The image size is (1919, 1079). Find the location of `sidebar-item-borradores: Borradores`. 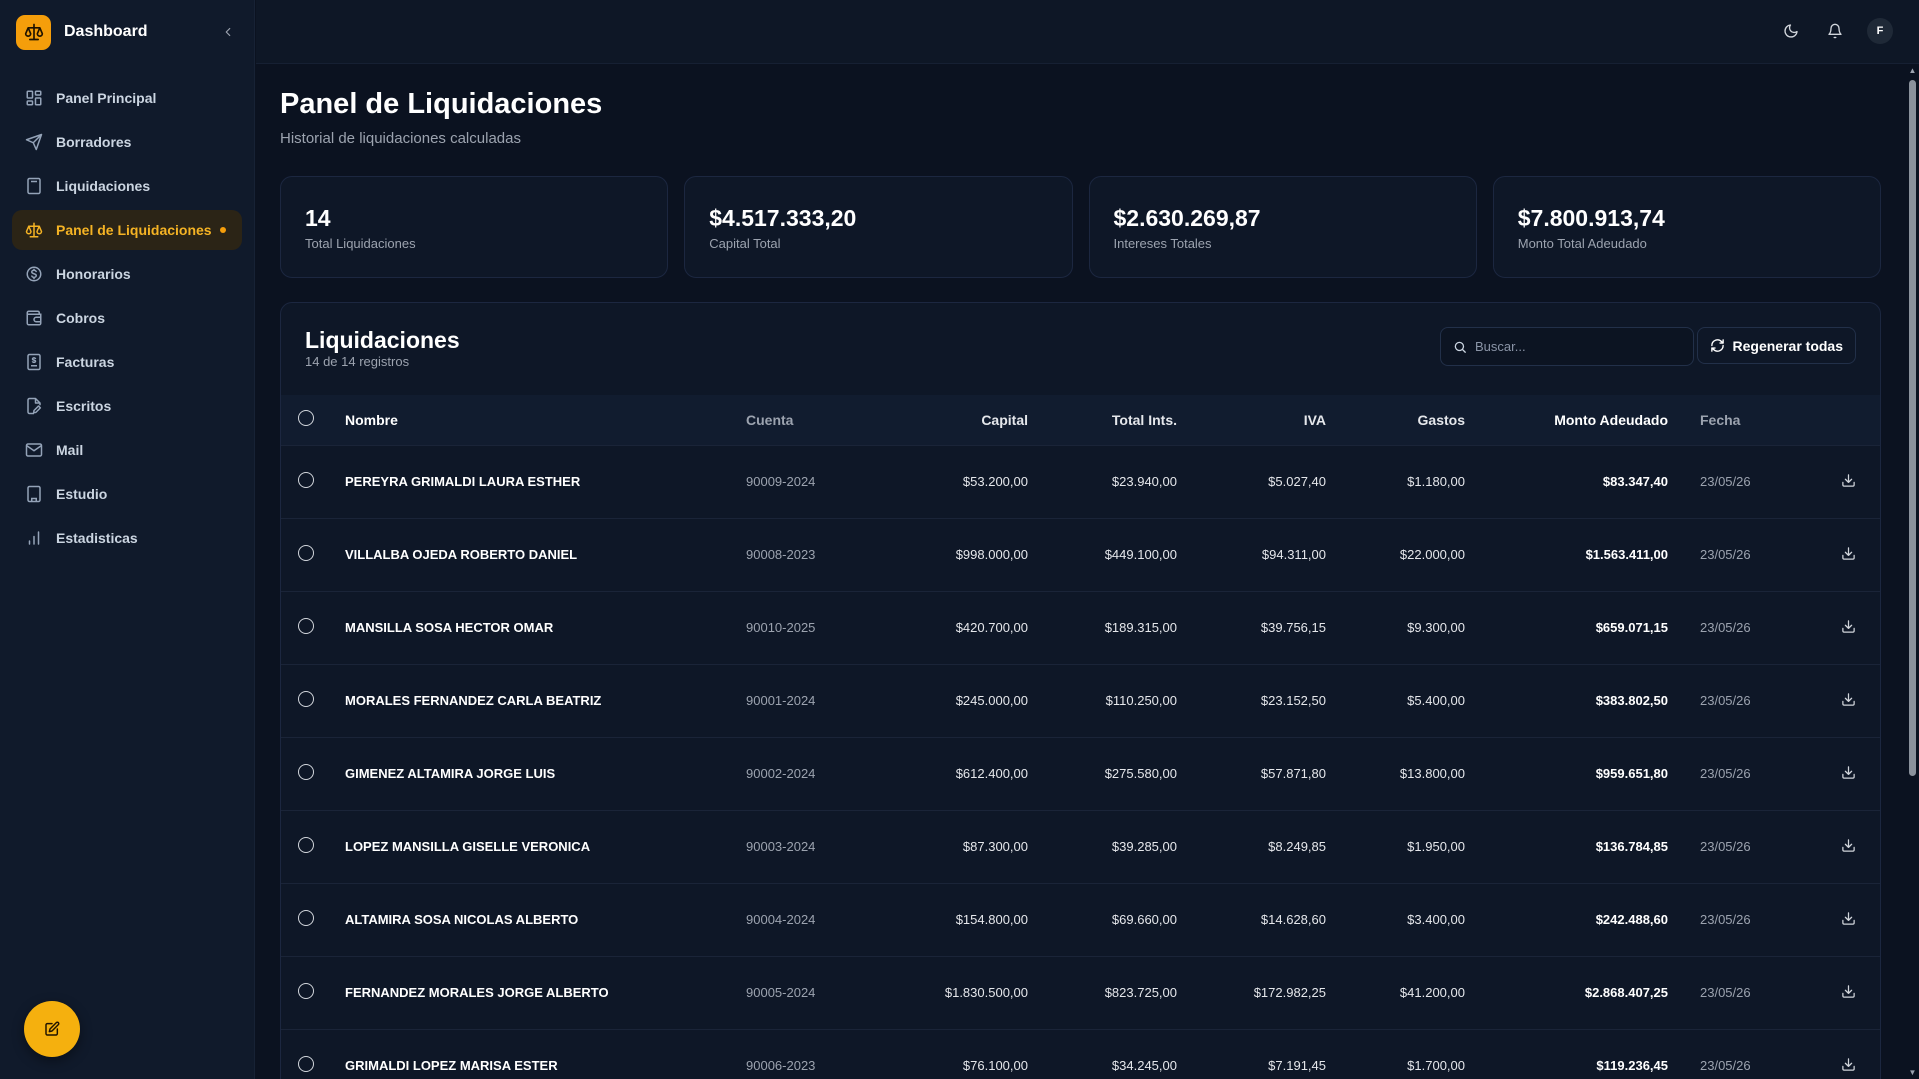

sidebar-item-borradores: Borradores is located at coordinates (127, 142).